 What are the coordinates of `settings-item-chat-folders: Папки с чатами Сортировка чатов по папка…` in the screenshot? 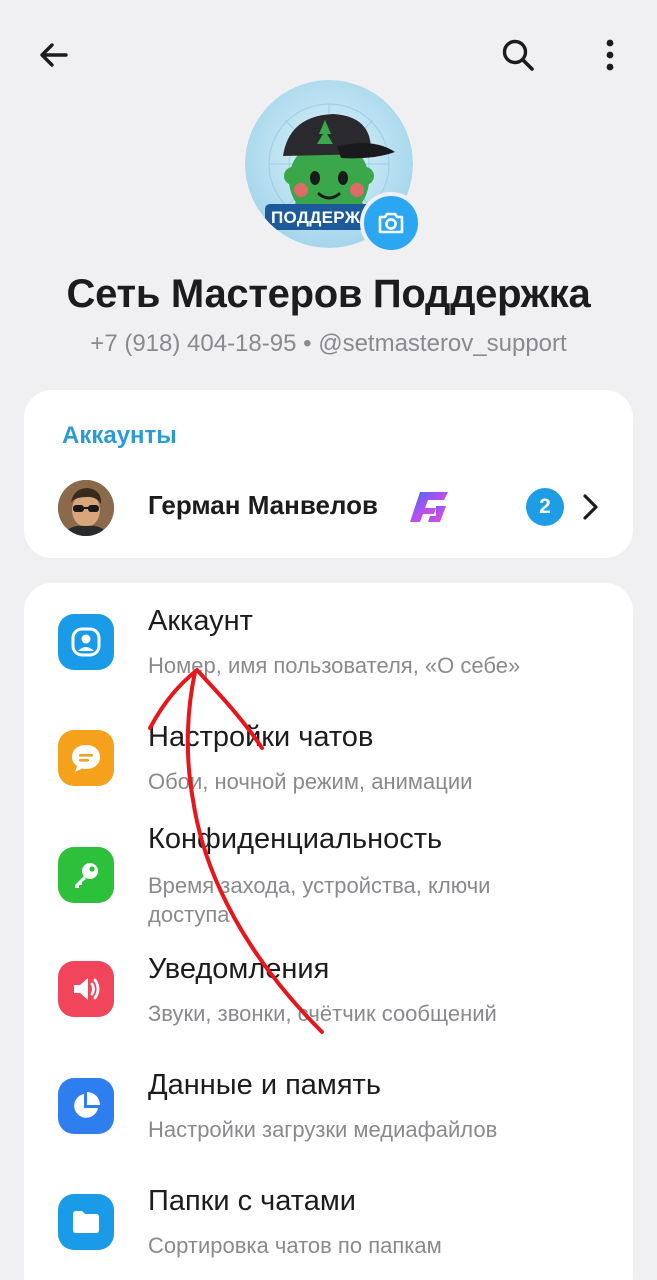 It's located at (328, 1229).